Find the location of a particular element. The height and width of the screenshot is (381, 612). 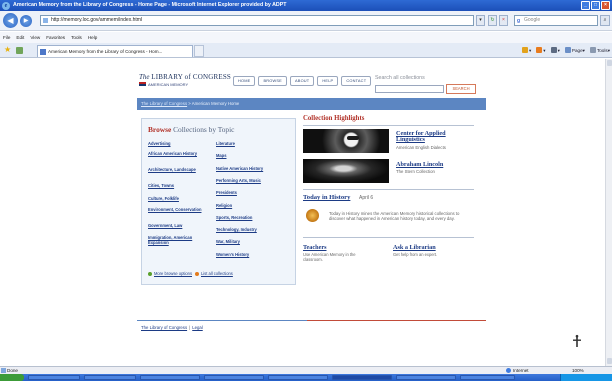

topic-link: Maps is located at coordinates (256, 155).